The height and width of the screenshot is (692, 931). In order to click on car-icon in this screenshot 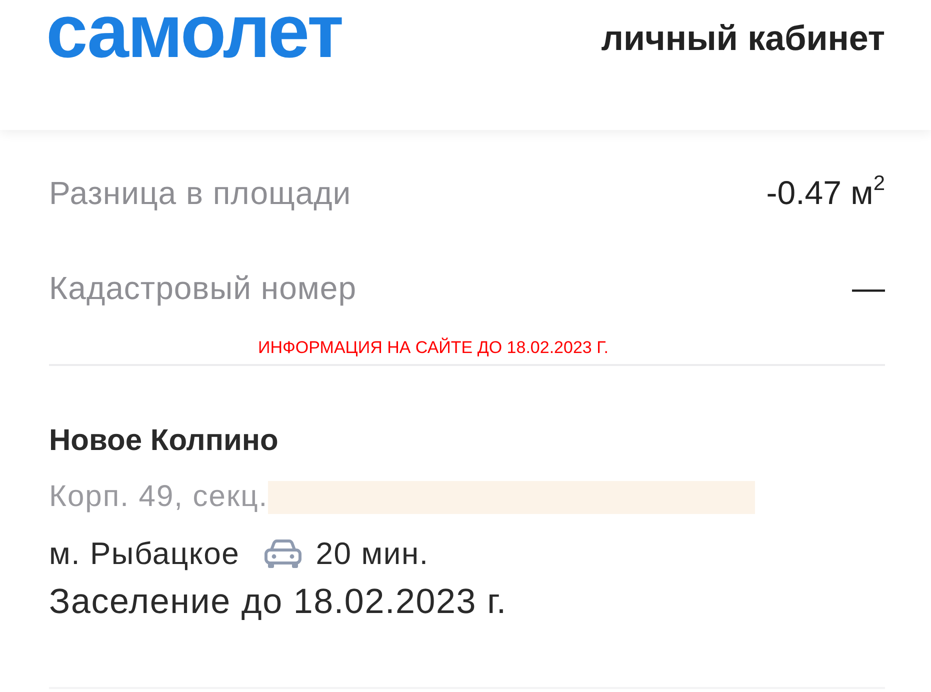, I will do `click(283, 554)`.